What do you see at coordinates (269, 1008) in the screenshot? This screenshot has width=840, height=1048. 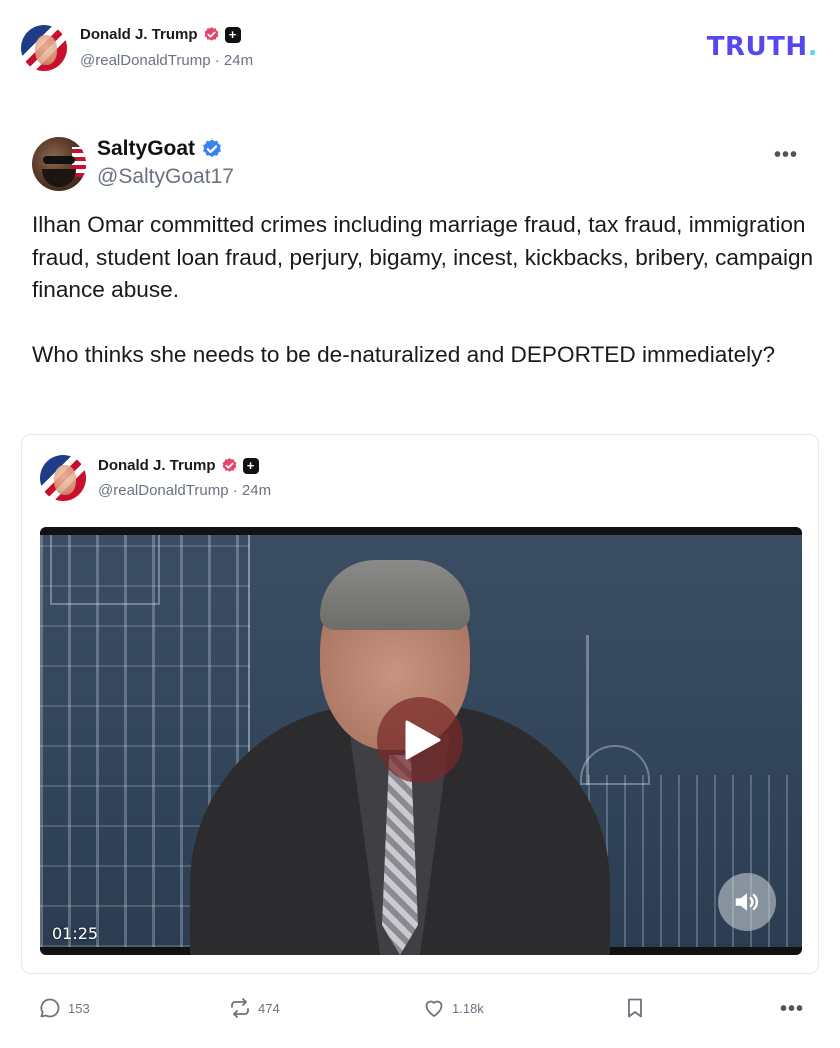 I see `retruth-count: 474` at bounding box center [269, 1008].